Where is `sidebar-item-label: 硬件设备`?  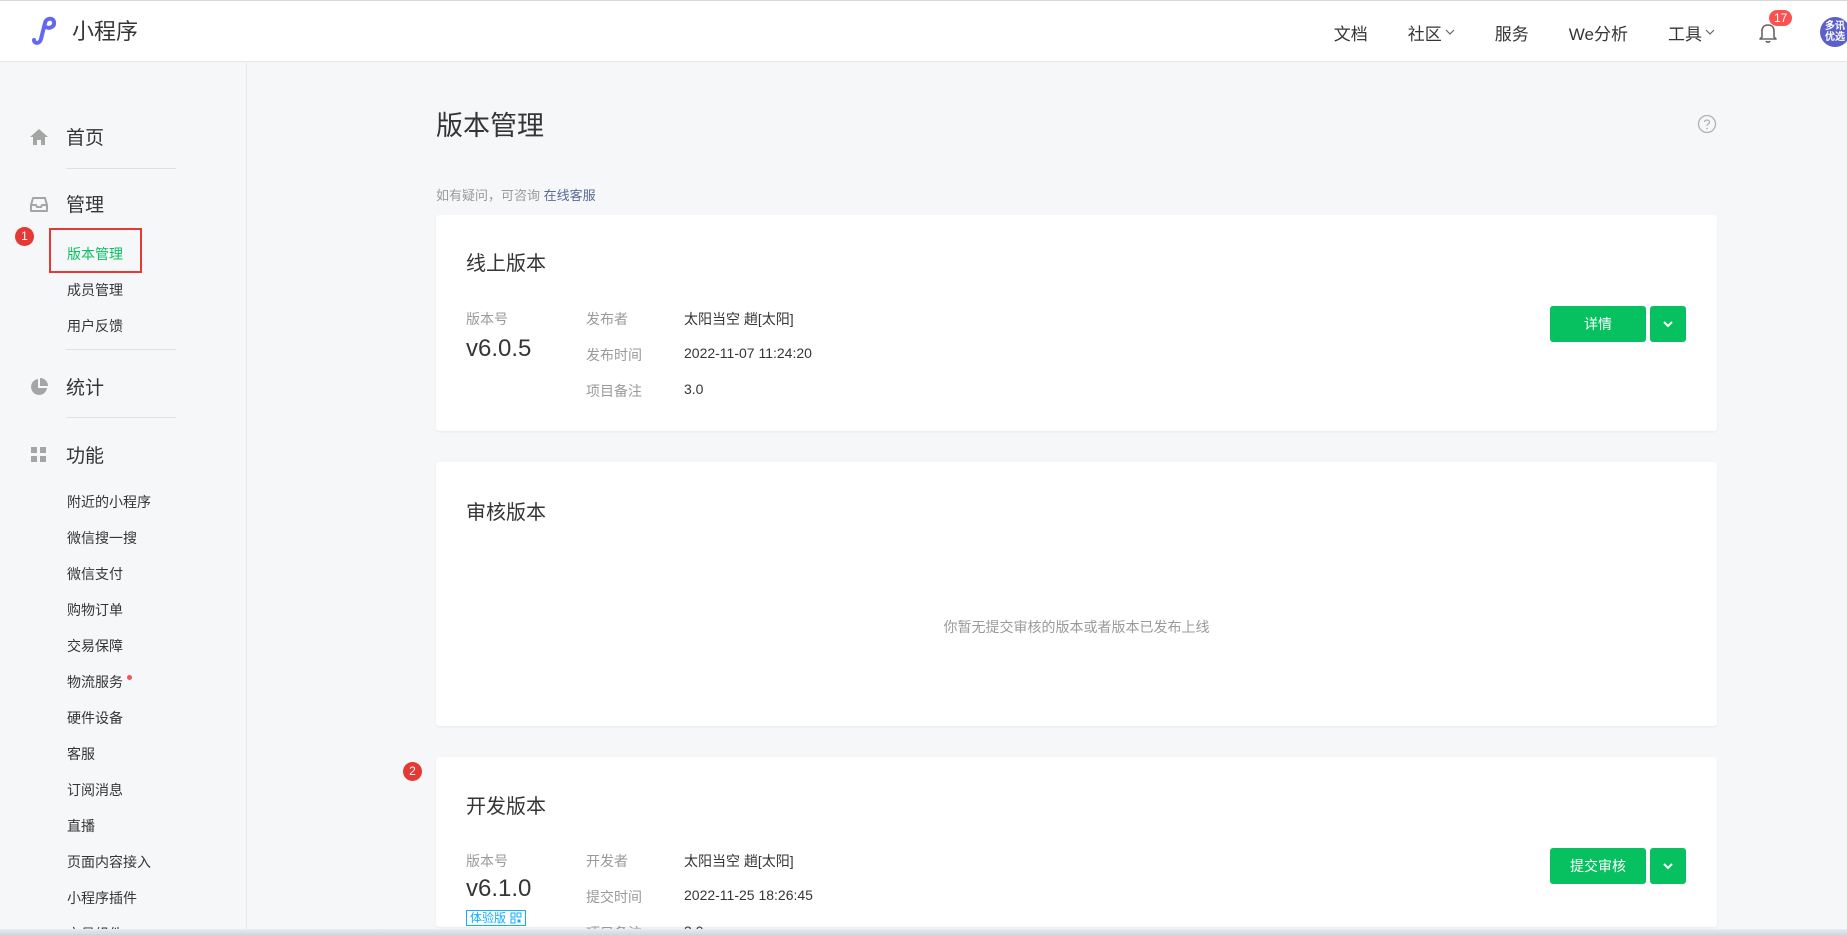 sidebar-item-label: 硬件设备 is located at coordinates (95, 718).